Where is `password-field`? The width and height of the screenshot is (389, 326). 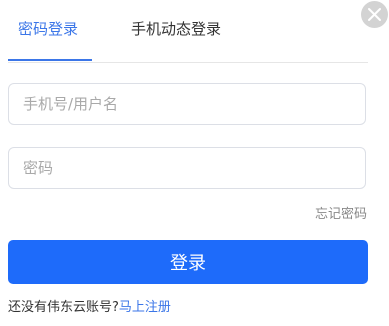 password-field is located at coordinates (187, 168).